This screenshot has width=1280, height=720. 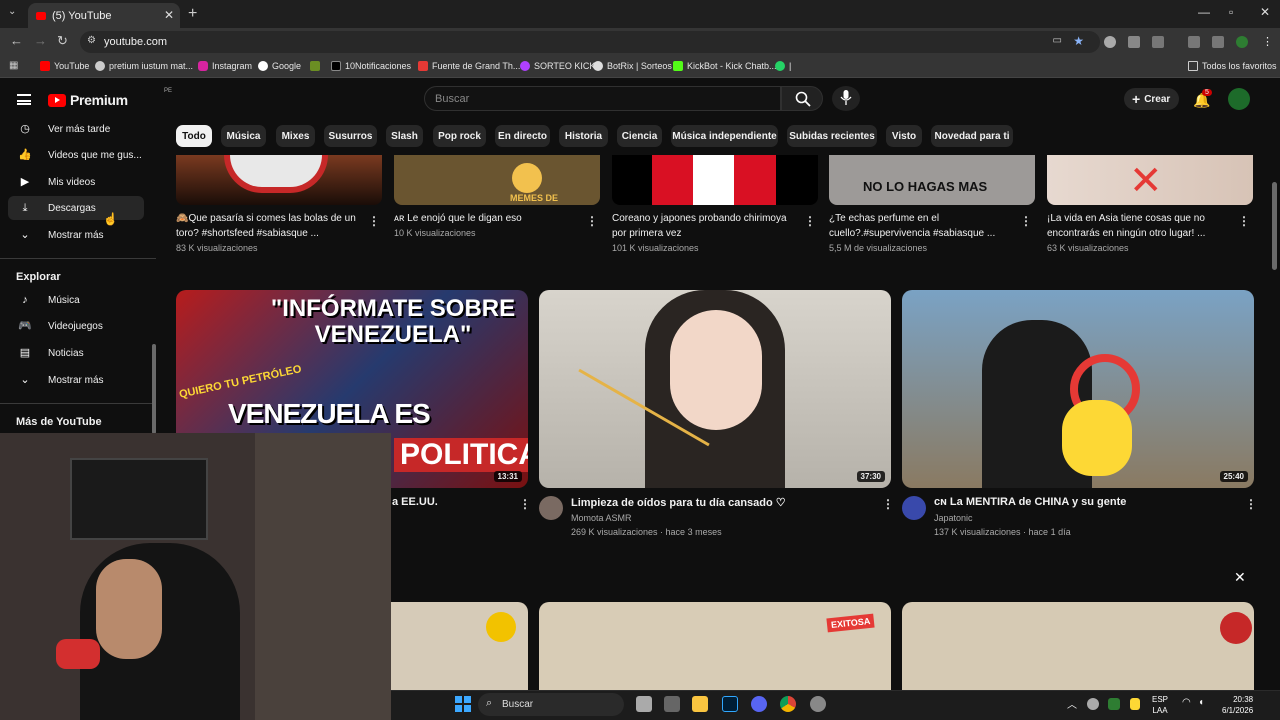 I want to click on minimize-icon: —, so click(x=1204, y=12).